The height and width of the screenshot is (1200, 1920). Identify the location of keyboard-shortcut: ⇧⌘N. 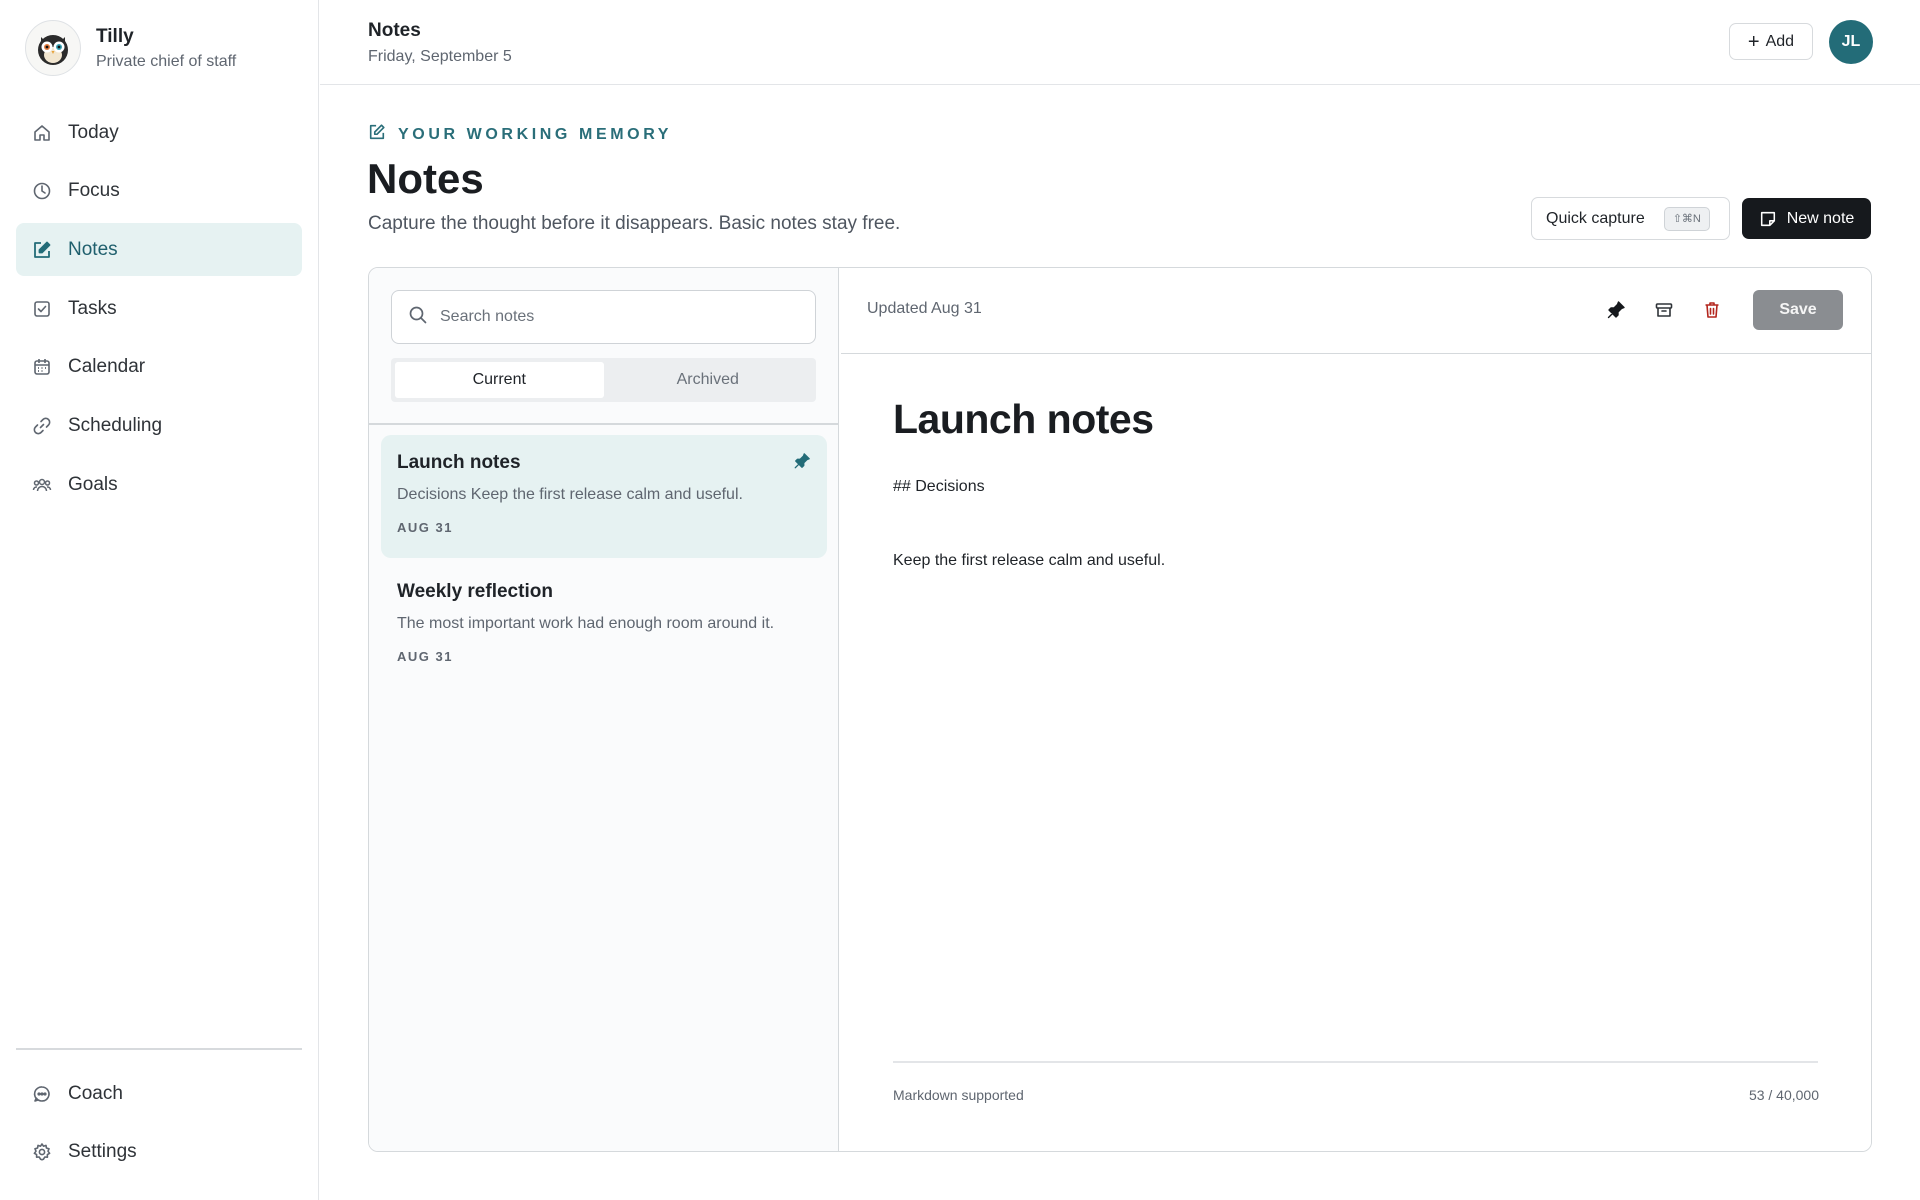
(1686, 218).